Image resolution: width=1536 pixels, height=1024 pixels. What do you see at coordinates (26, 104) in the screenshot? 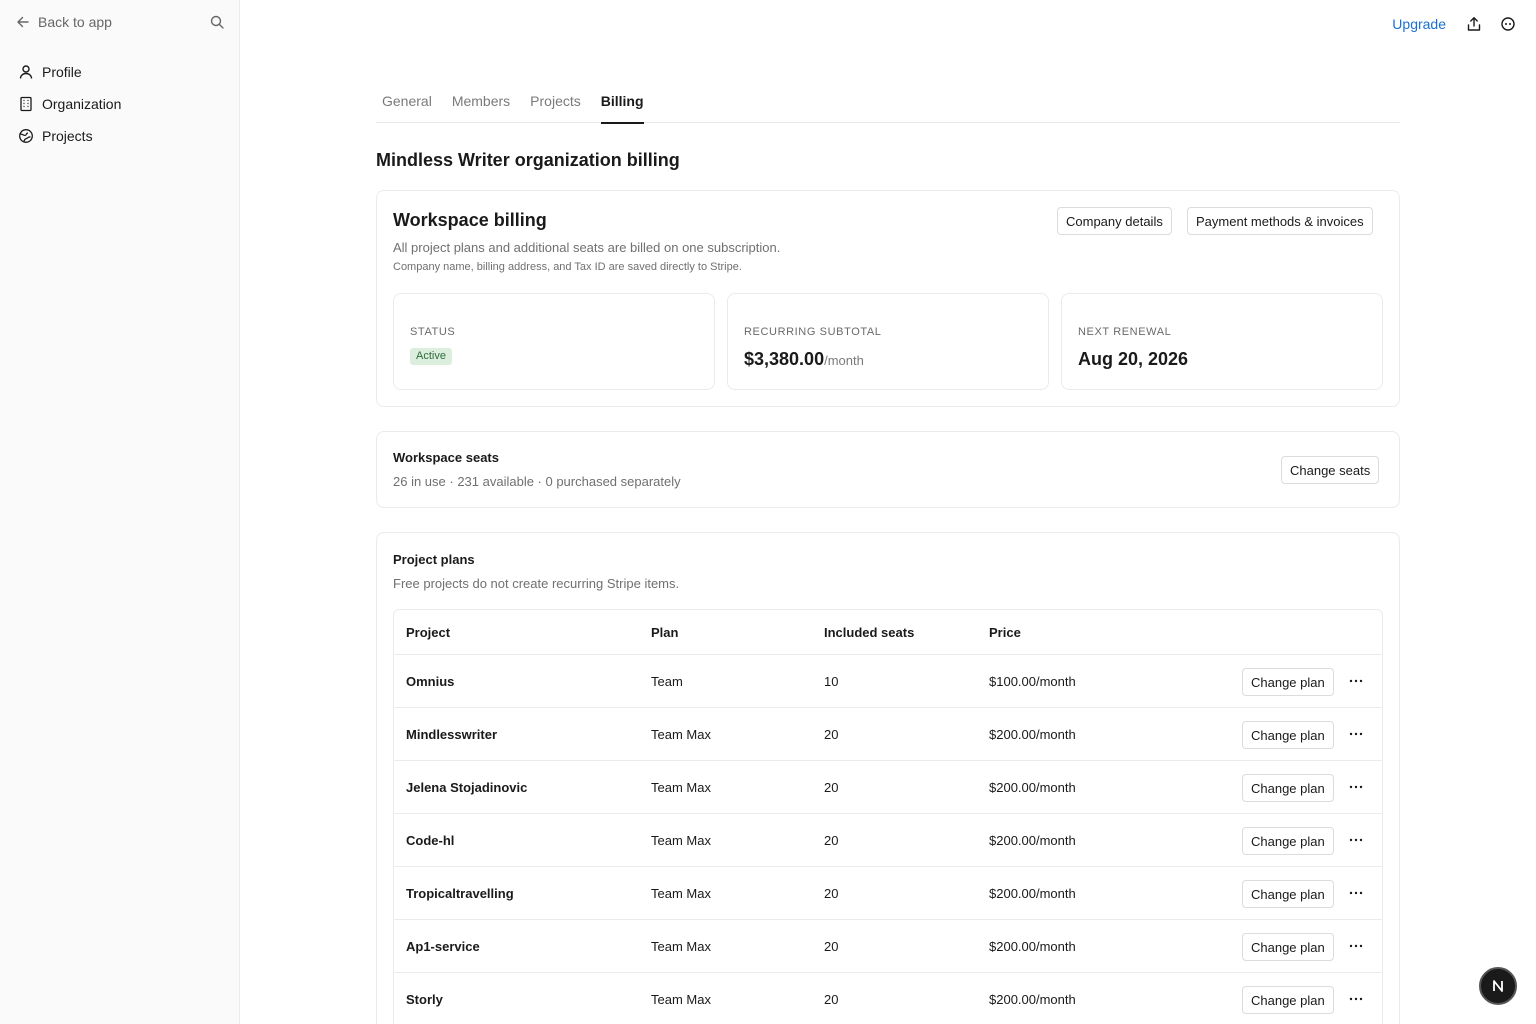
I see `building-icon` at bounding box center [26, 104].